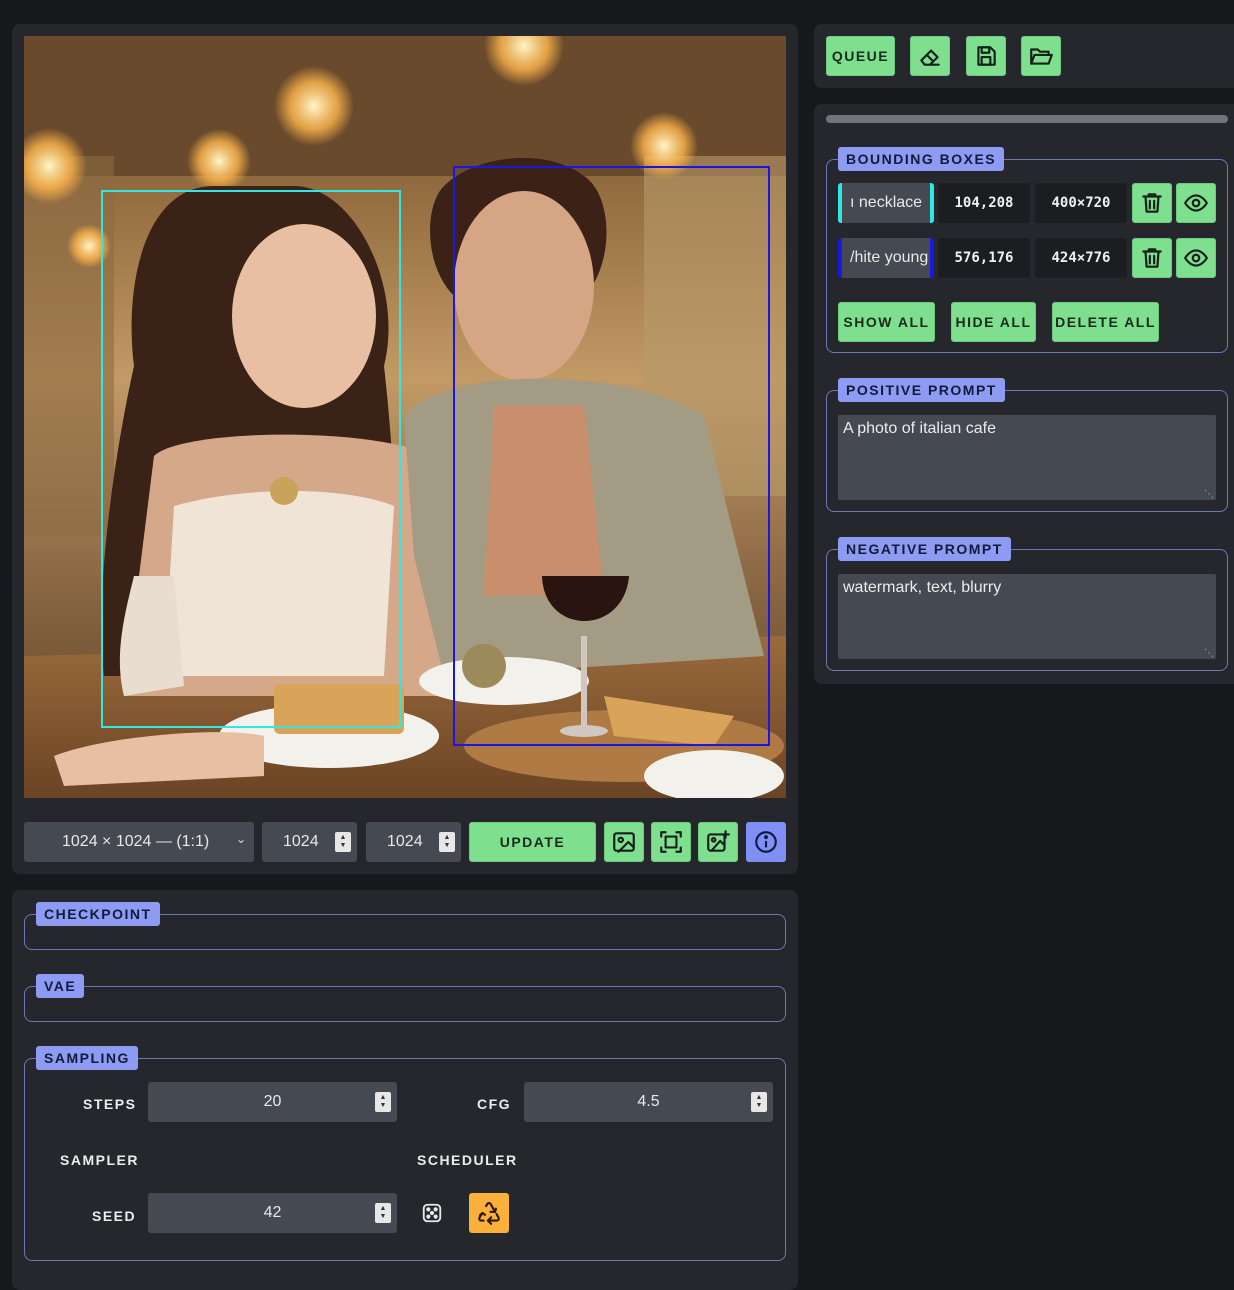 The width and height of the screenshot is (1234, 1290). I want to click on bbox-size-2: 424×776, so click(1081, 258).